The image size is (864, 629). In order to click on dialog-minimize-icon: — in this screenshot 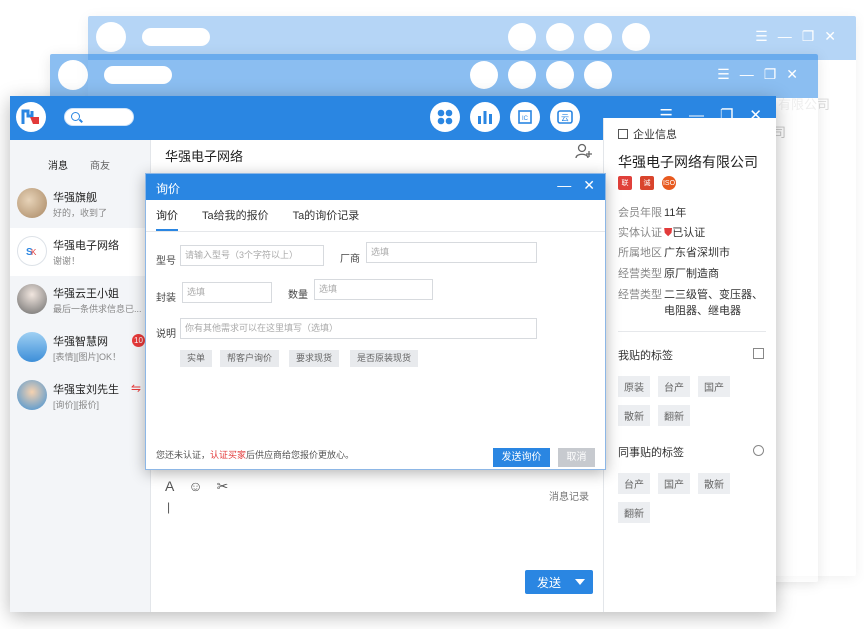, I will do `click(564, 185)`.